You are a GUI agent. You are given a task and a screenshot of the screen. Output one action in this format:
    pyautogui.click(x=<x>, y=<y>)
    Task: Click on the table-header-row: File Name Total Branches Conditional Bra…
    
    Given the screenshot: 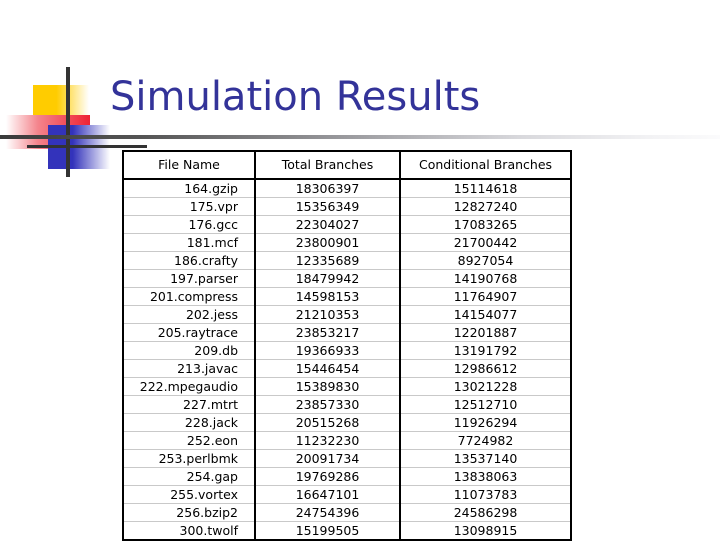 What is the action you would take?
    pyautogui.click(x=347, y=165)
    